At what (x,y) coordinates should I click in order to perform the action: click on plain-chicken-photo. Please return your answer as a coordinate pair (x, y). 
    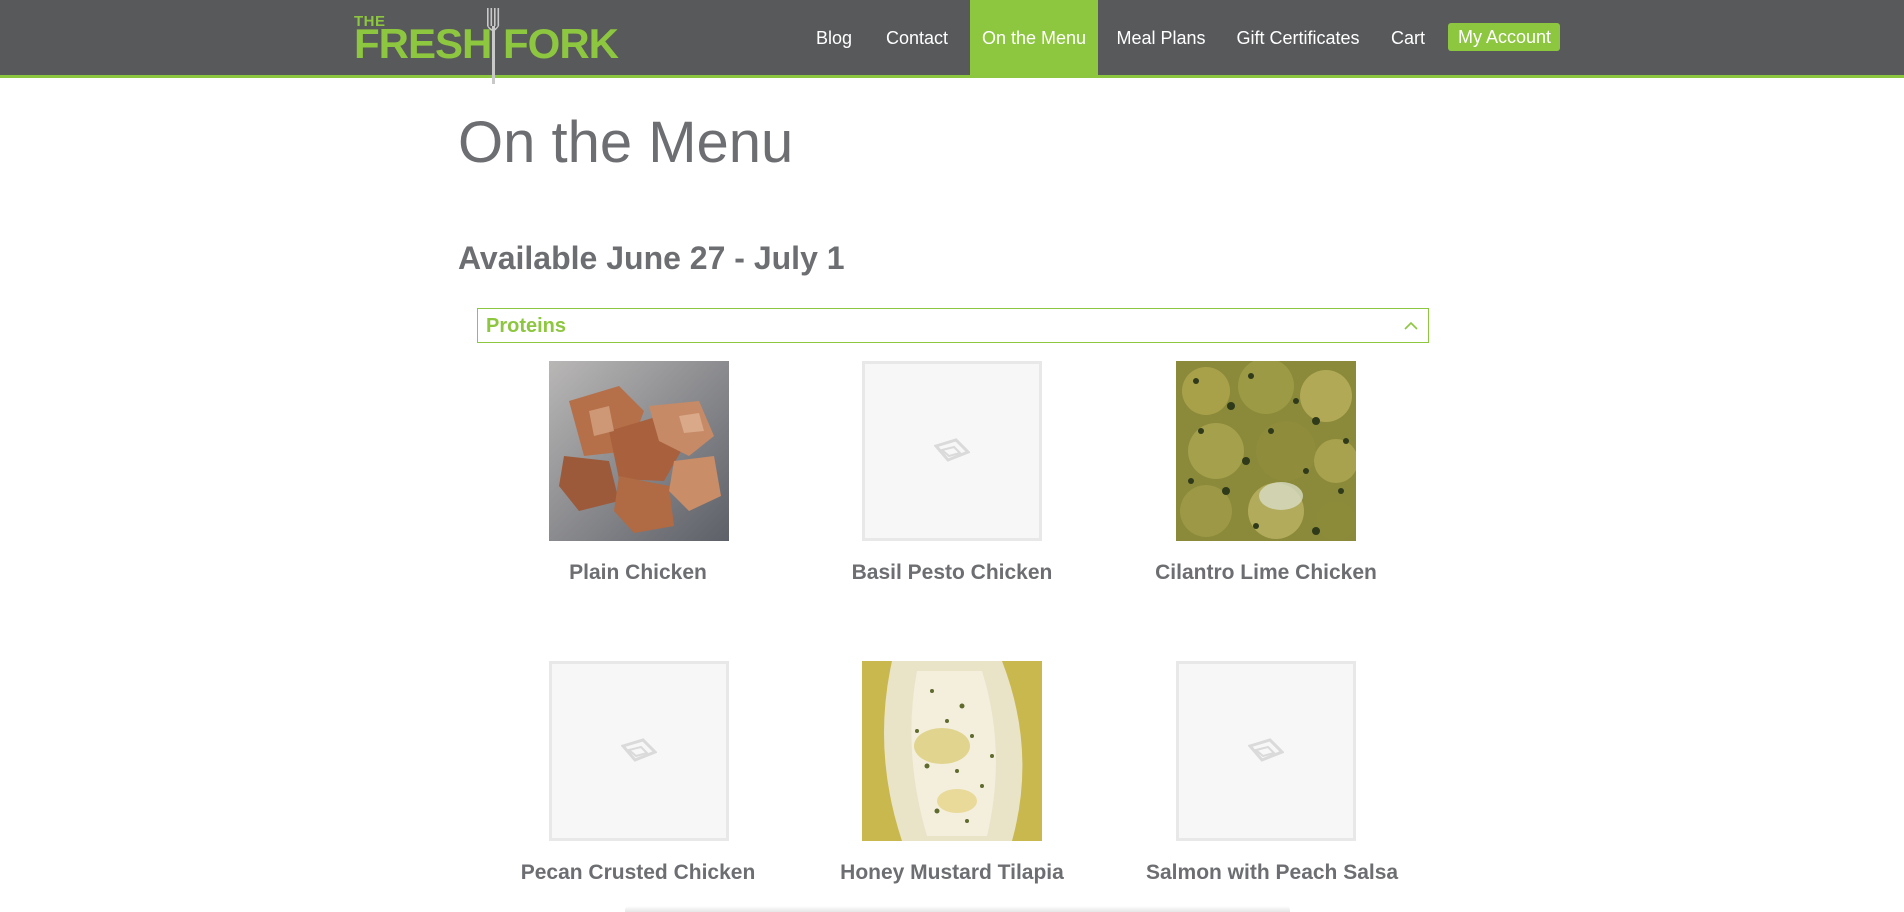
    Looking at the image, I should click on (639, 451).